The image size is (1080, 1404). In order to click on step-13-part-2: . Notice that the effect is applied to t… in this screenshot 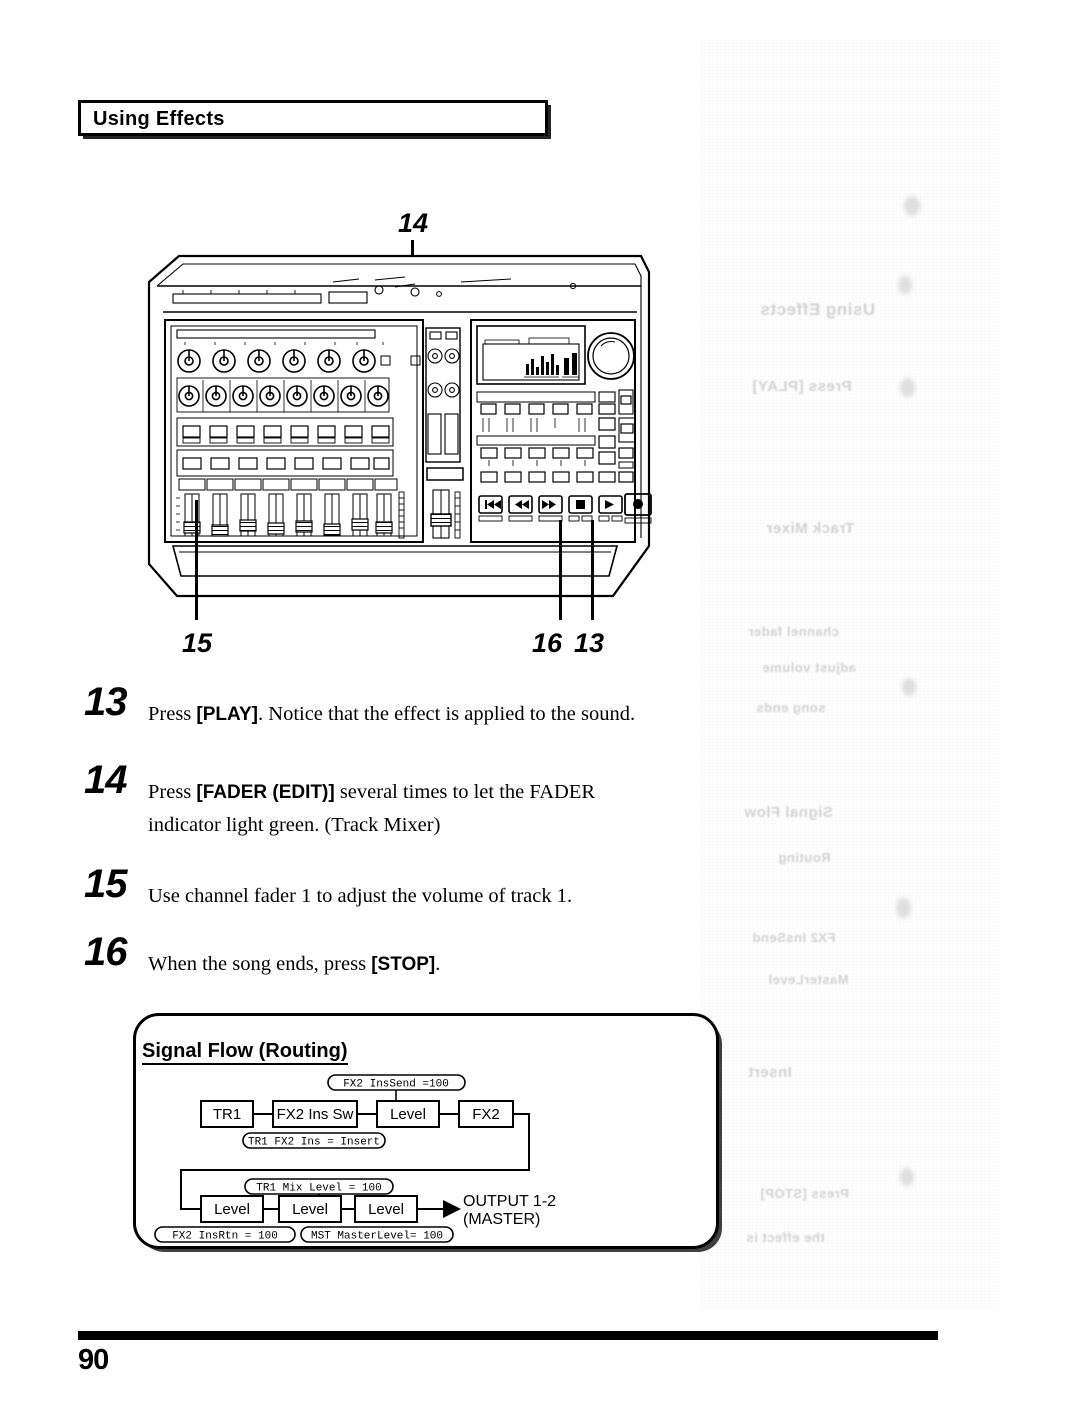, I will do `click(447, 714)`.